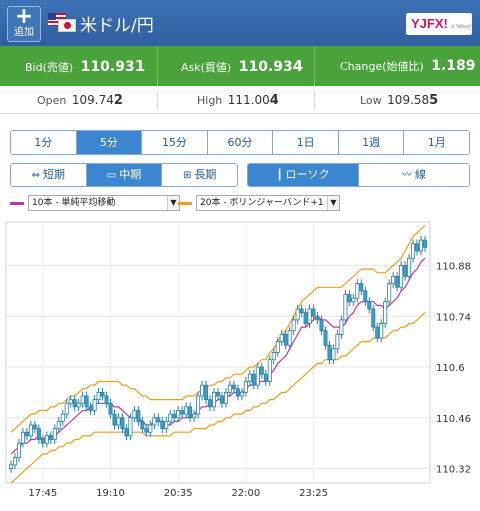 Image resolution: width=480 pixels, height=511 pixels. Describe the element at coordinates (113, 66) in the screenshot. I see `bid-value: 110.931` at that location.